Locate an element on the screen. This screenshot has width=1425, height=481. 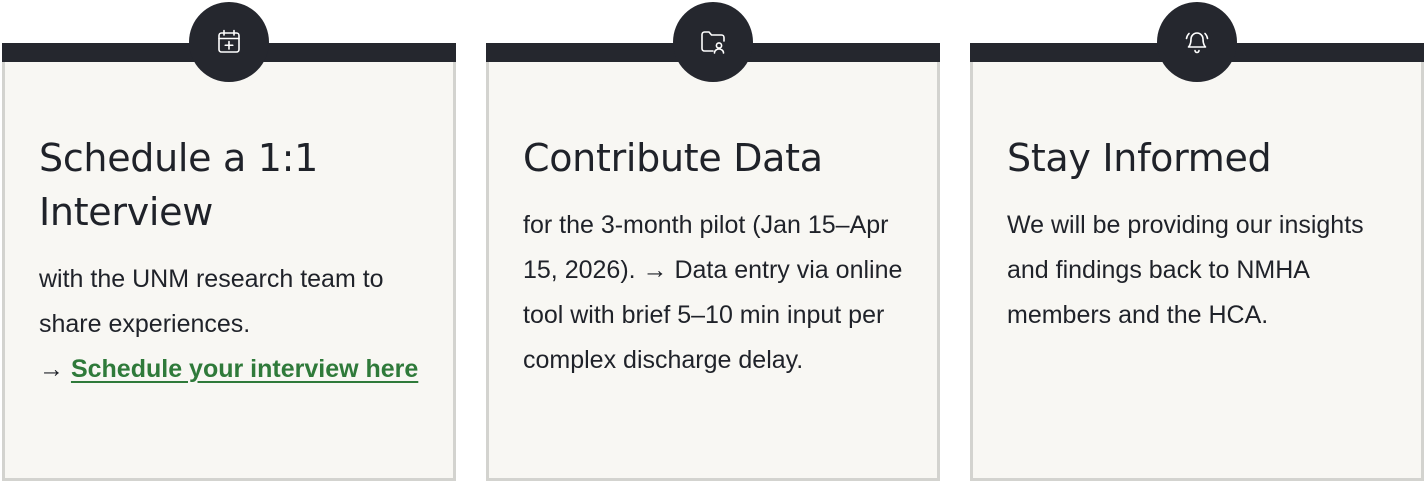
card-title: Contribute Data is located at coordinates (673, 158).